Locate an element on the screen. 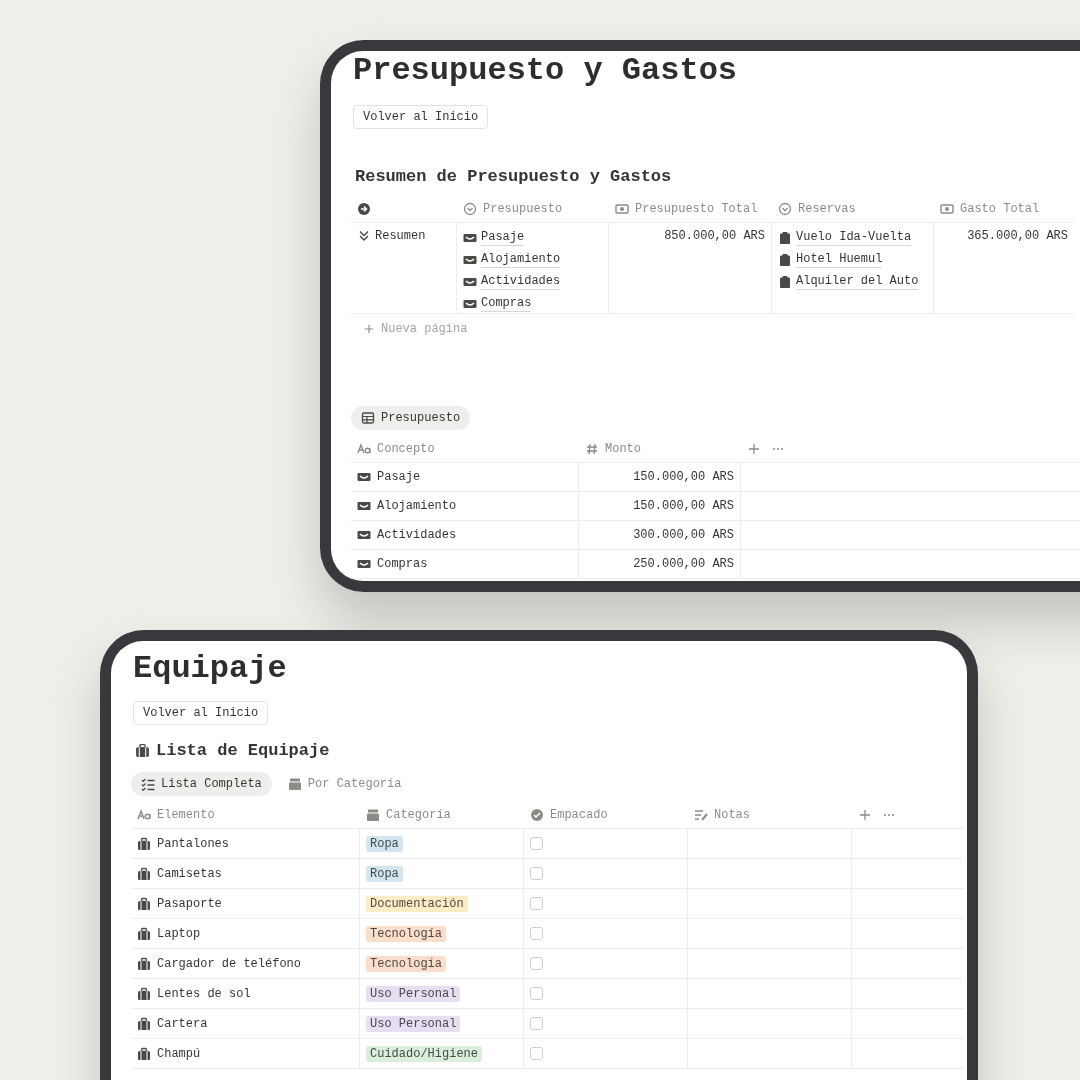 The height and width of the screenshot is (1080, 1080). arrow-circle-icon is located at coordinates (364, 209).